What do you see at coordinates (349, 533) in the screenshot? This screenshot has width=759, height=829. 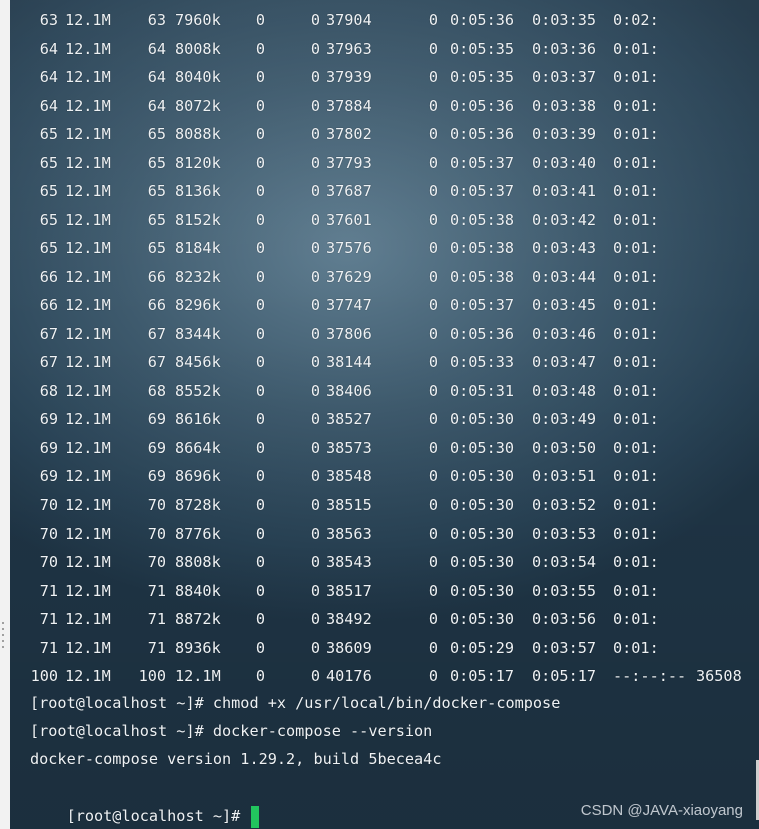 I see `progress-cell: 38563` at bounding box center [349, 533].